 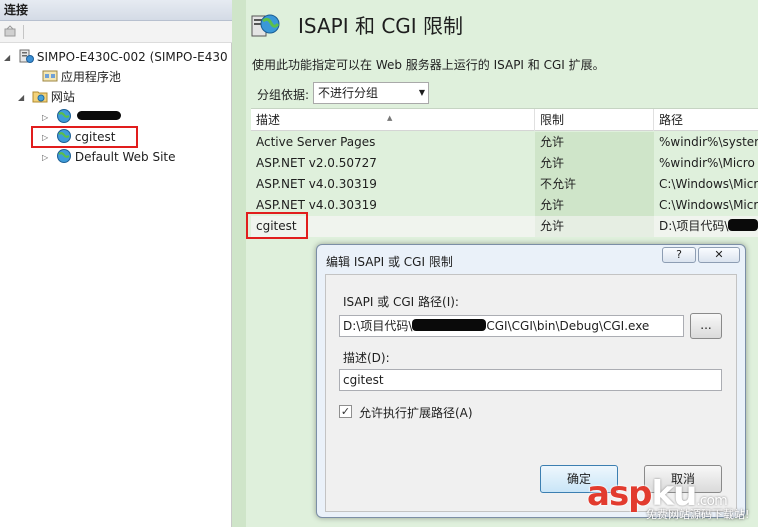 I want to click on toolbar-separator, so click(x=23, y=32).